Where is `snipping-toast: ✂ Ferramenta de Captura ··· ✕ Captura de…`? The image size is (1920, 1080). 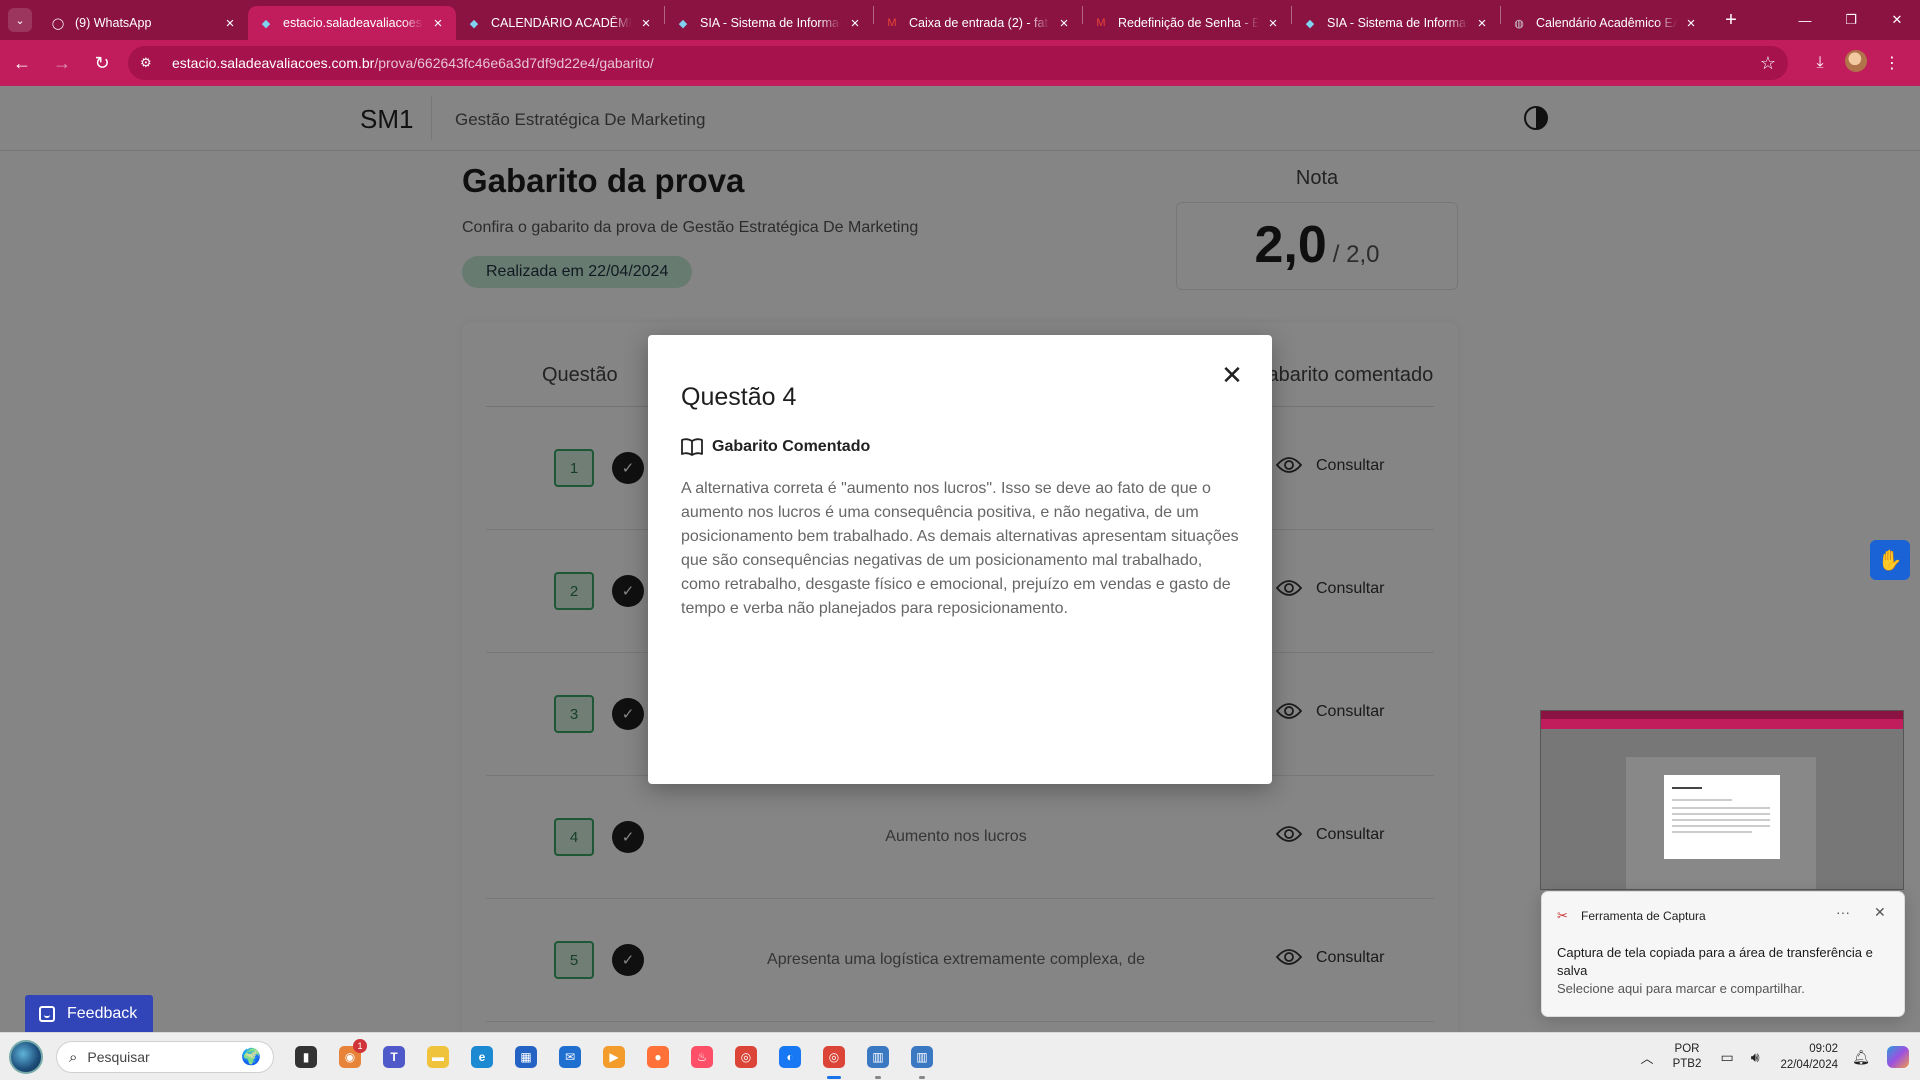
snipping-toast: ✂ Ferramenta de Captura ··· ✕ Captura de… is located at coordinates (1723, 954).